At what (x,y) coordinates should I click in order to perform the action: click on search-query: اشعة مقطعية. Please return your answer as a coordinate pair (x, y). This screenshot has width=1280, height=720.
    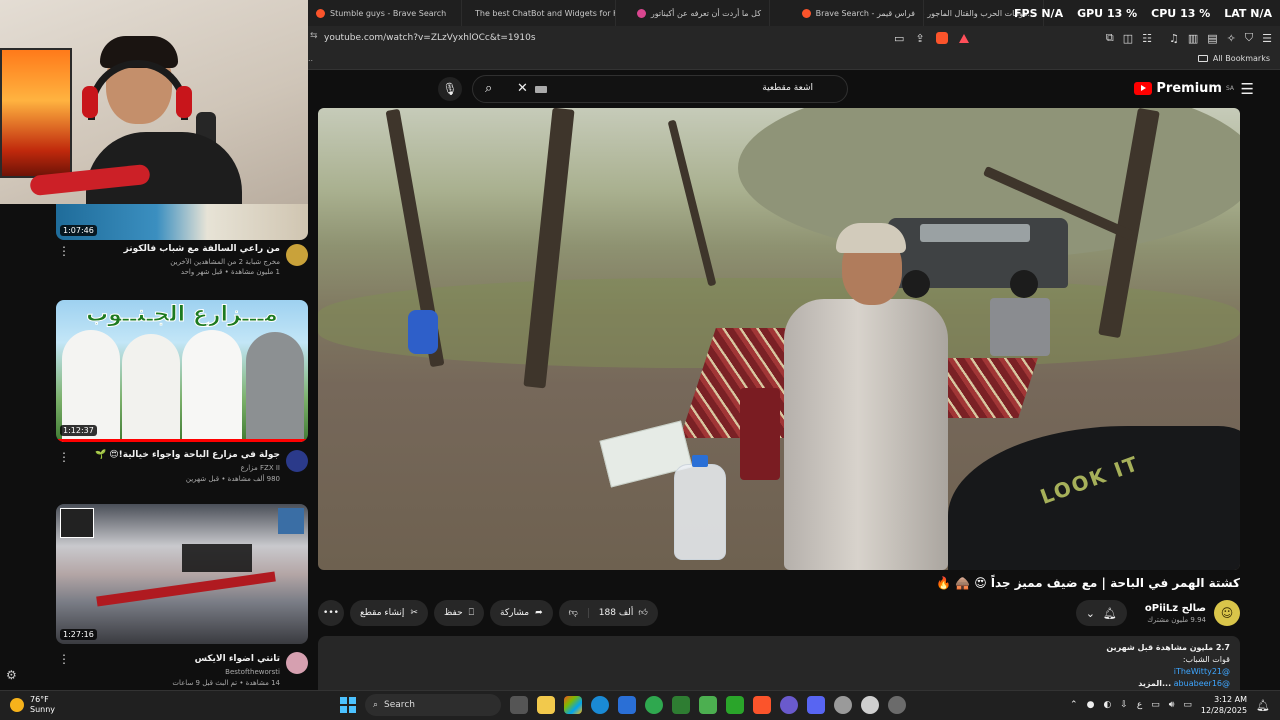
    Looking at the image, I should click on (787, 88).